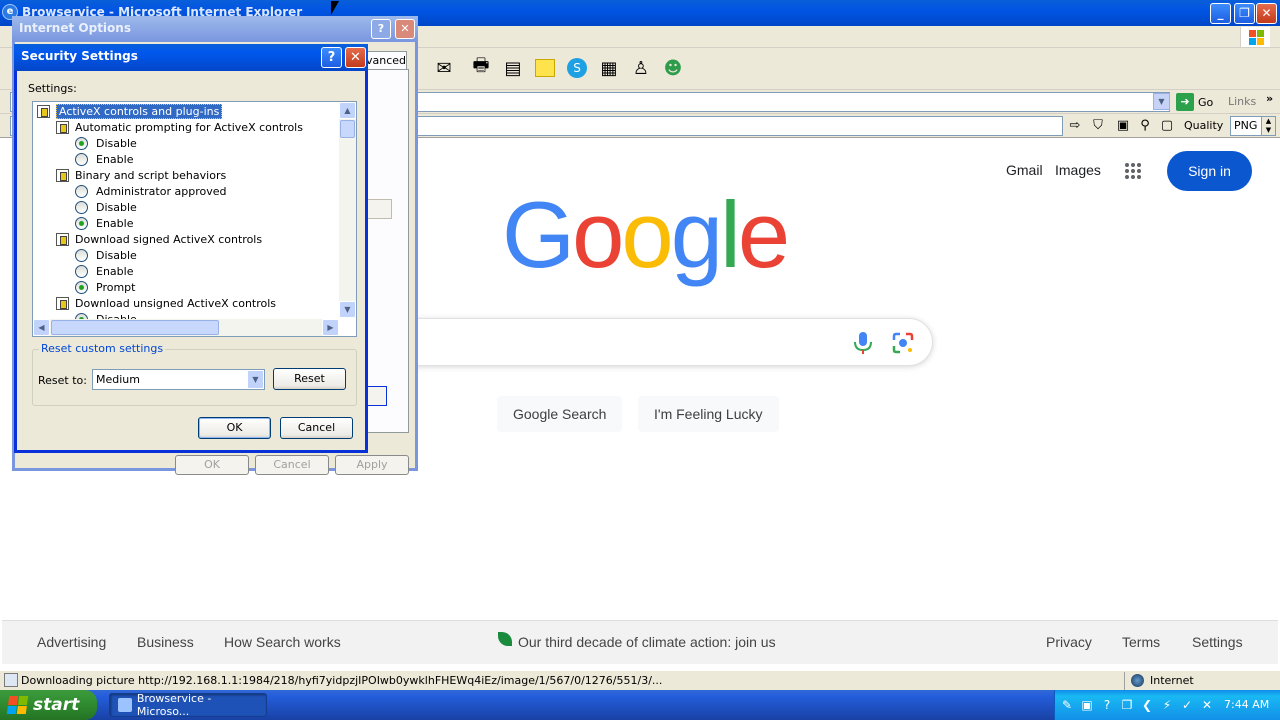  Describe the element at coordinates (381, 29) in the screenshot. I see `io-help-button: ?` at that location.